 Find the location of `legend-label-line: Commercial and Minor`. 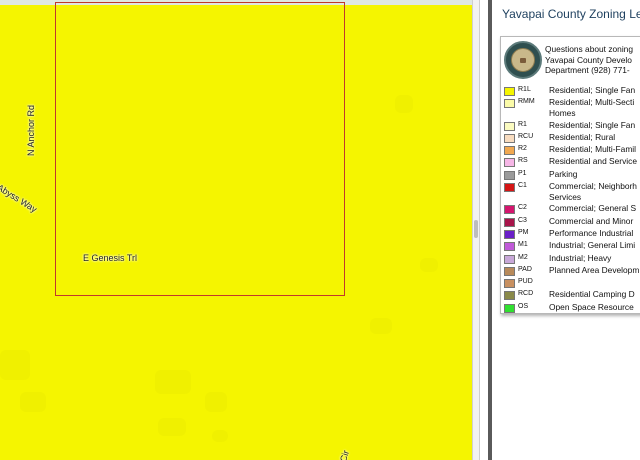

legend-label-line: Commercial and Minor is located at coordinates (591, 220).